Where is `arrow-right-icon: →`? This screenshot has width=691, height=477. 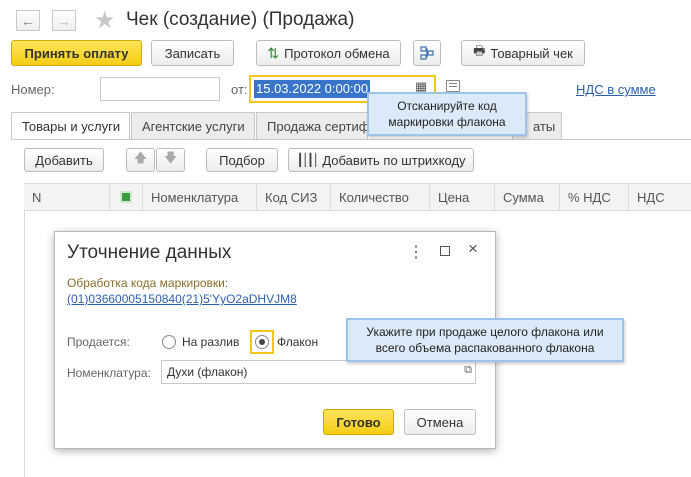 arrow-right-icon: → is located at coordinates (64, 20).